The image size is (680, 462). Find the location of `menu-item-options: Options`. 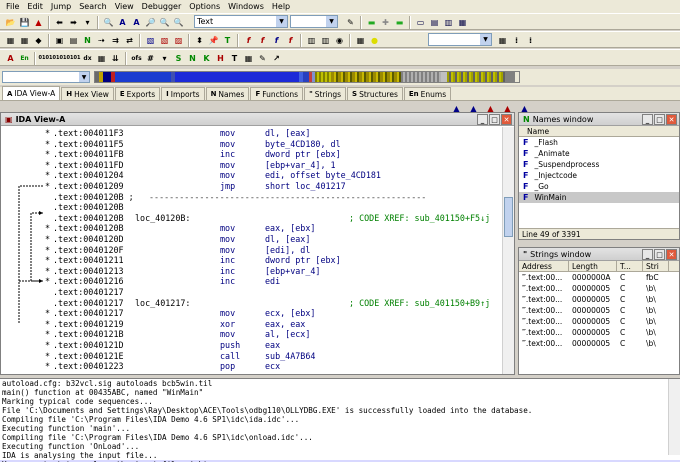

menu-item-options: Options is located at coordinates (204, 6).